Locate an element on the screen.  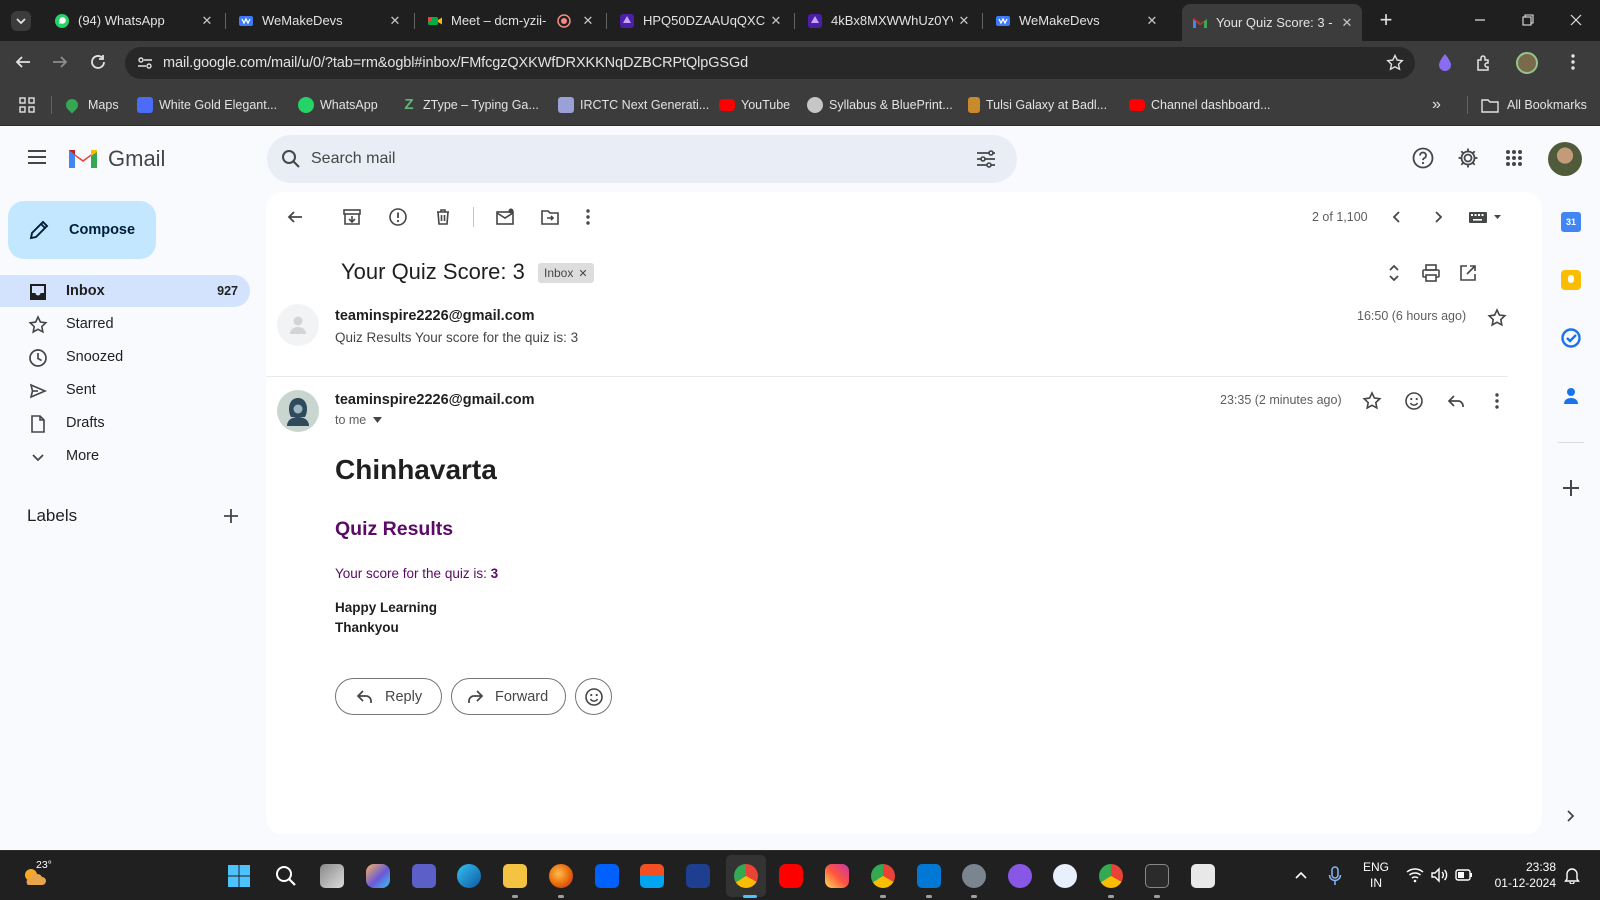
tab-whatsapp: (94) WhatsApp ✕ is located at coordinates (133, 20).